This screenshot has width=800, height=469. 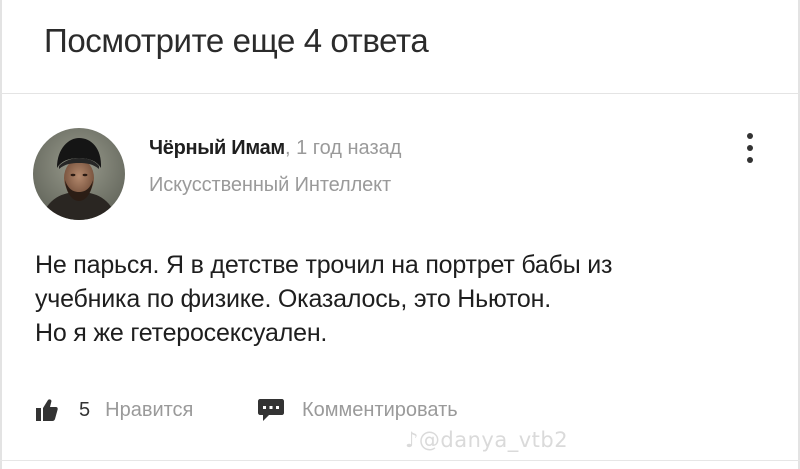 I want to click on divider, so click(x=400, y=460).